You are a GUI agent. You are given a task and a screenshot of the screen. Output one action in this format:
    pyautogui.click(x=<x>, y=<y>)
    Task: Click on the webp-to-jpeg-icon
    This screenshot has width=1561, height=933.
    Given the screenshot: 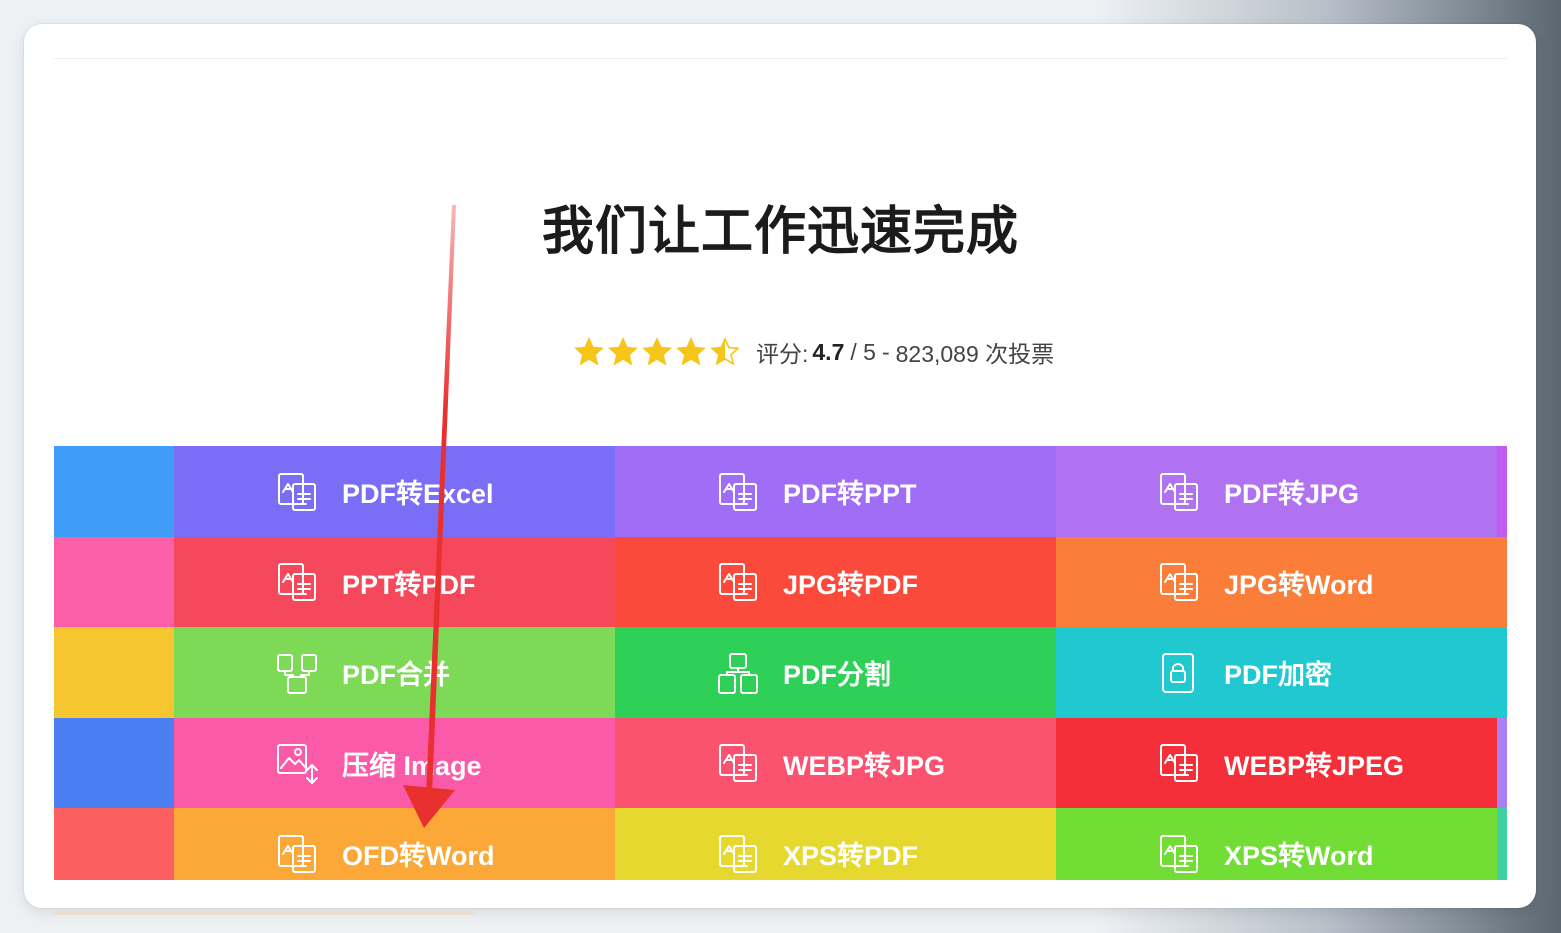 What is the action you would take?
    pyautogui.click(x=1179, y=763)
    